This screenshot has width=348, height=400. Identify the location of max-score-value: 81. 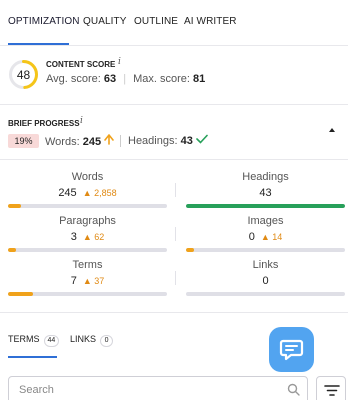
(199, 79).